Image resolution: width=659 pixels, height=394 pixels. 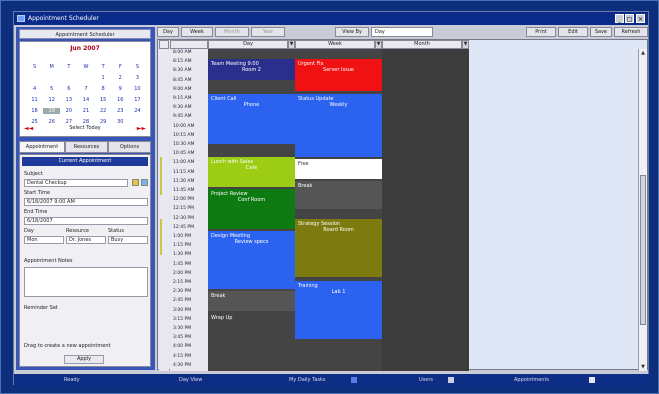 I want to click on calendar-day: 22, so click(x=103, y=111).